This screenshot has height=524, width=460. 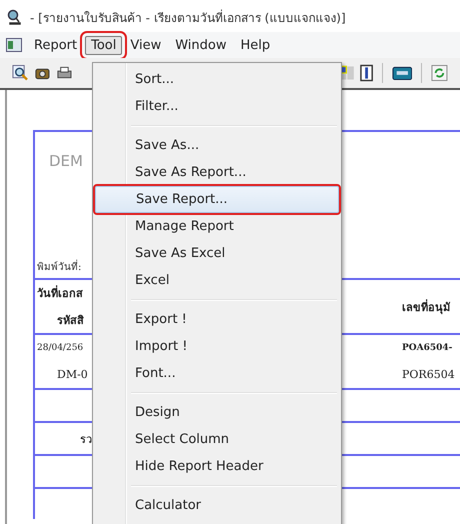 I want to click on menu-item: Select Column, so click(x=217, y=439).